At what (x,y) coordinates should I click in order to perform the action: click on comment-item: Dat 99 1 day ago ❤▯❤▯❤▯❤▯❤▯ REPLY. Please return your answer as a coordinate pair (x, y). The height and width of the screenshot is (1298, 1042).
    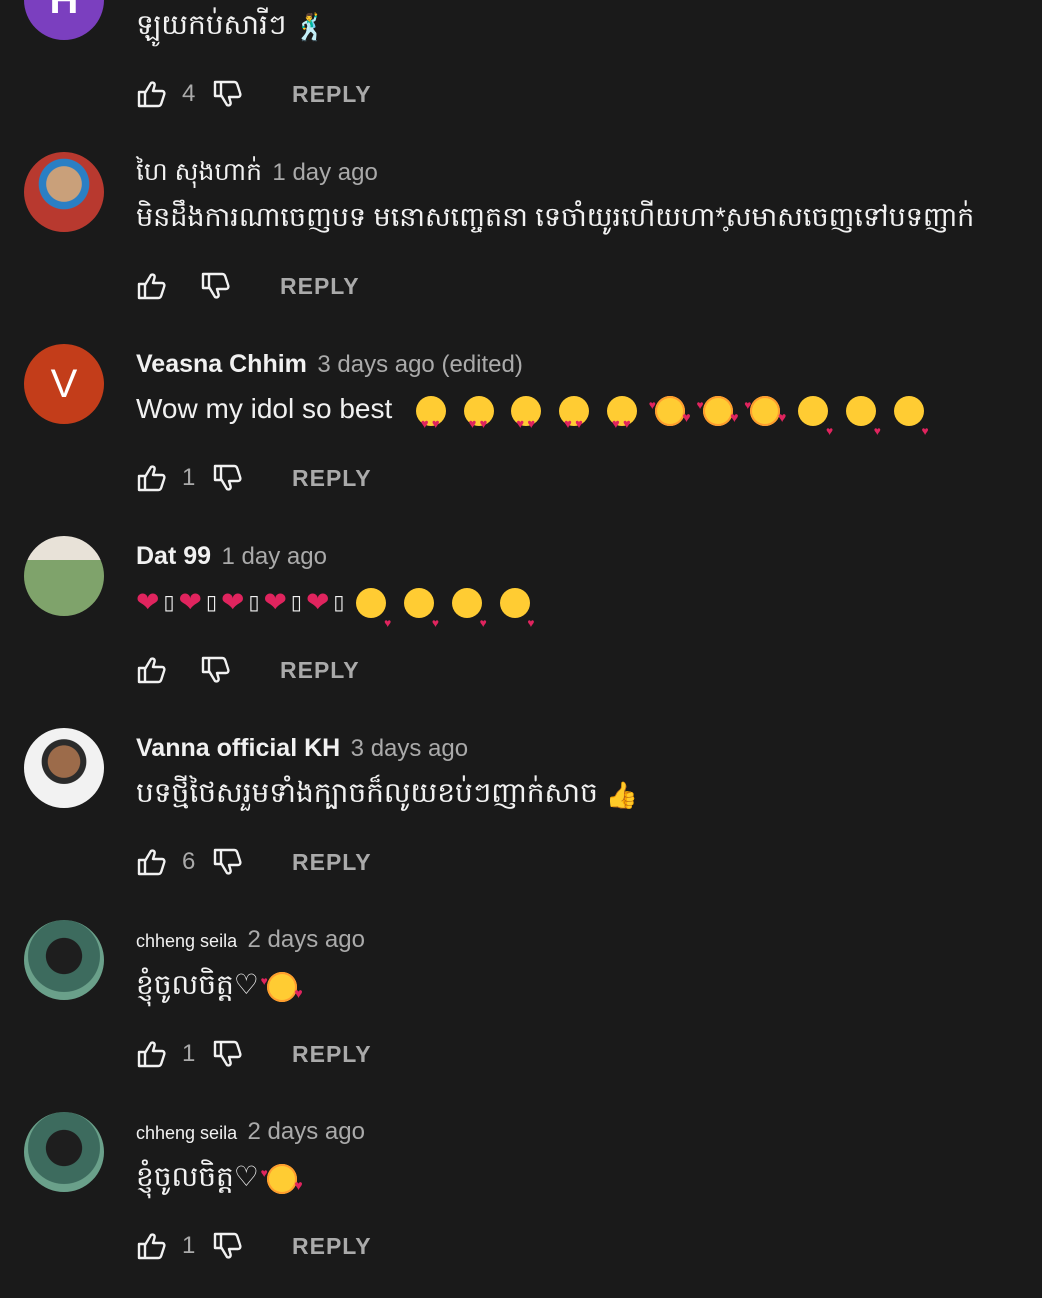
    Looking at the image, I should click on (521, 632).